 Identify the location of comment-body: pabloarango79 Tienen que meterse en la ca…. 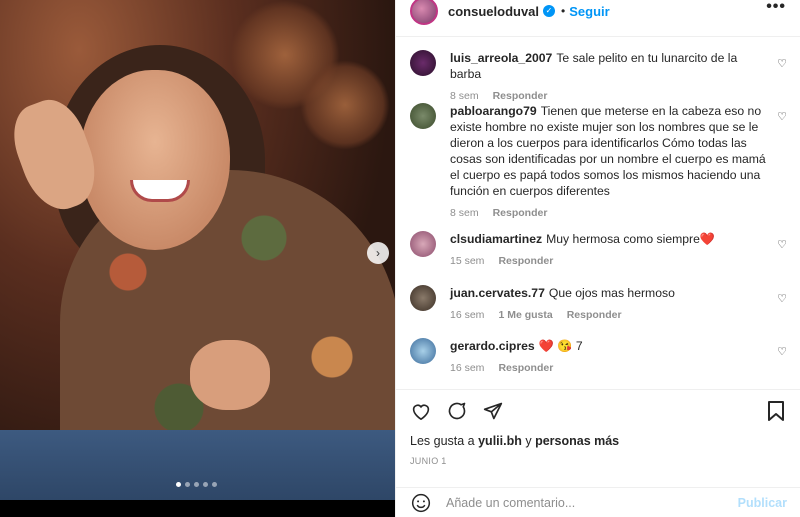
(609, 162).